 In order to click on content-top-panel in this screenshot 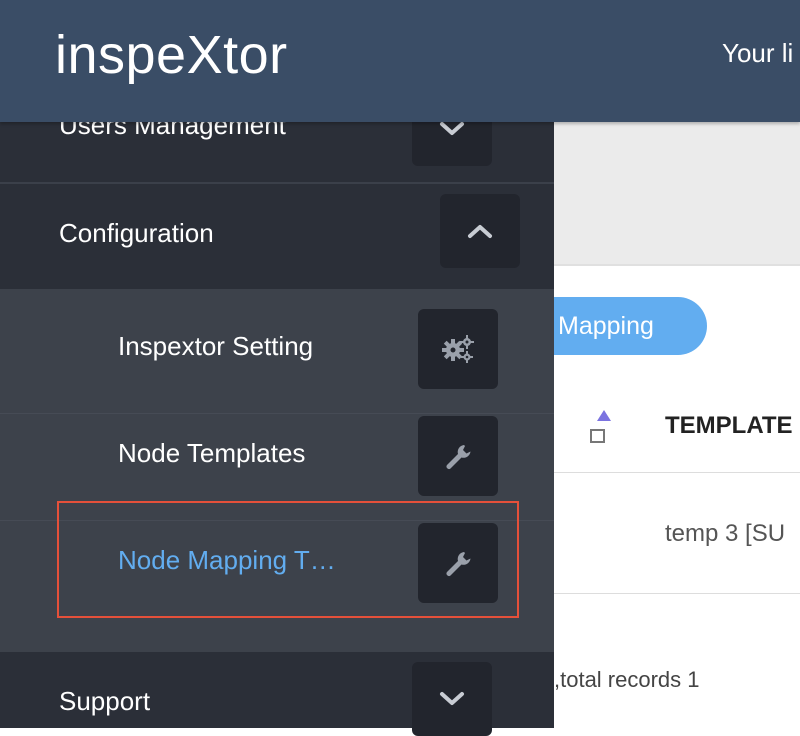, I will do `click(677, 194)`.